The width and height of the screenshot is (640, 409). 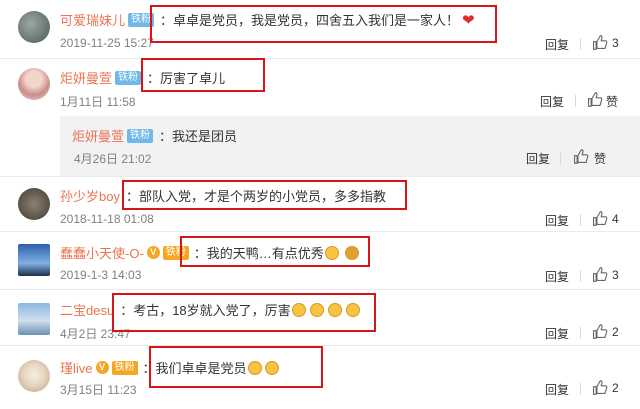 What do you see at coordinates (350, 146) in the screenshot?
I see `reply-thread: 炬妍曼萱 铁粉 ：我还是团员 4月26日 21:02 回复 赞` at bounding box center [350, 146].